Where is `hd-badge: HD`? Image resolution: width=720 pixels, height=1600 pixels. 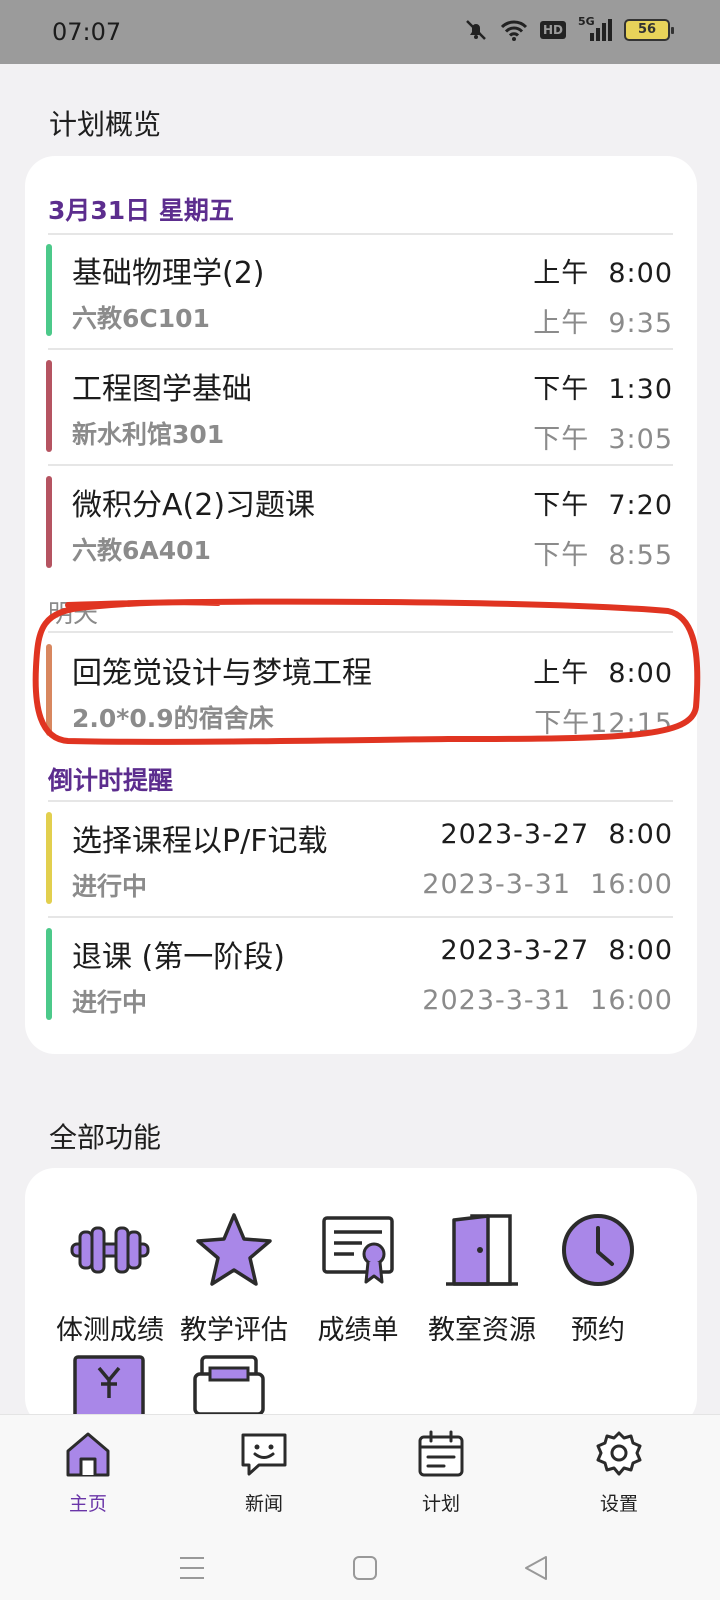 hd-badge: HD is located at coordinates (552, 30).